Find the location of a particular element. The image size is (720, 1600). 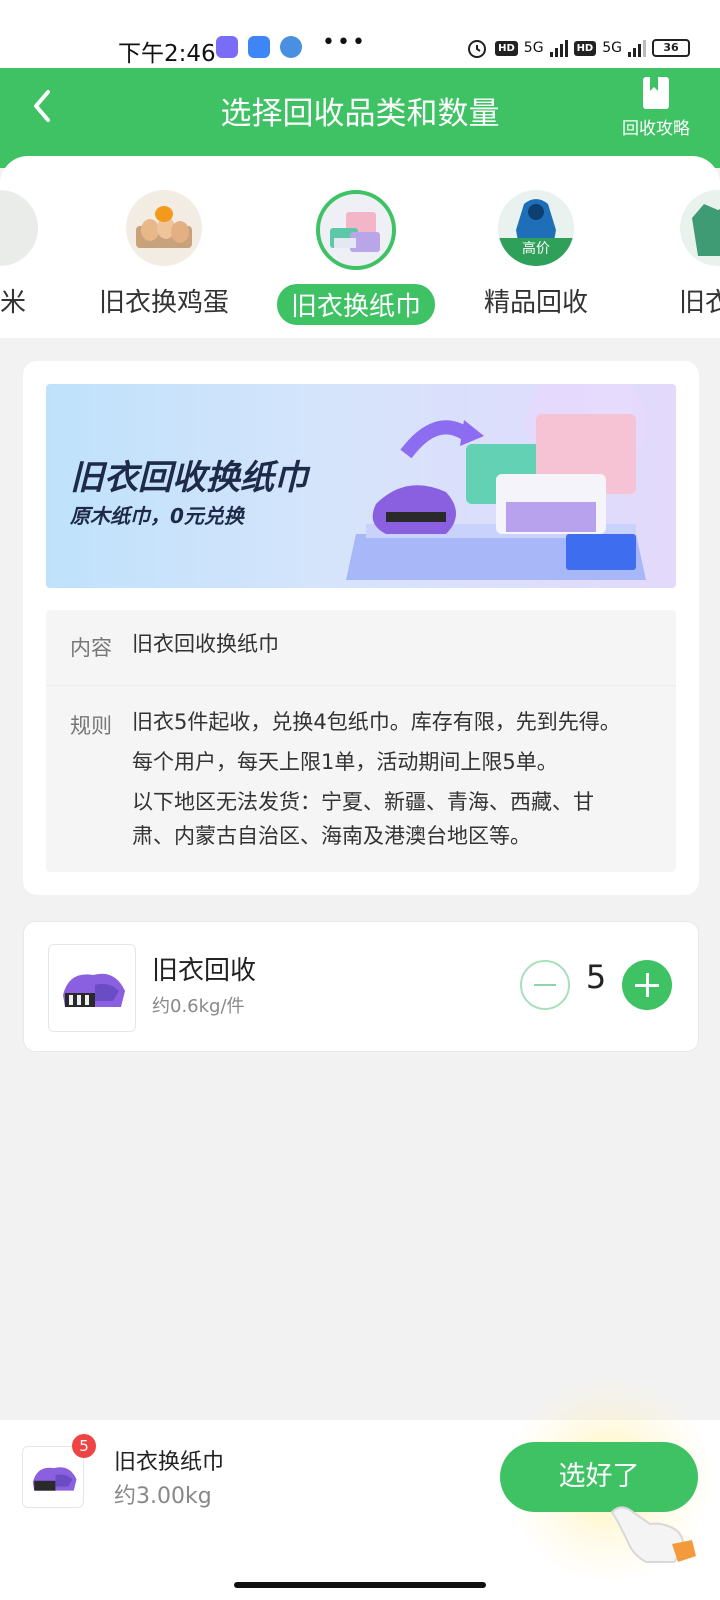

category-label: 旧衣换纸巾 is located at coordinates (355, 304).